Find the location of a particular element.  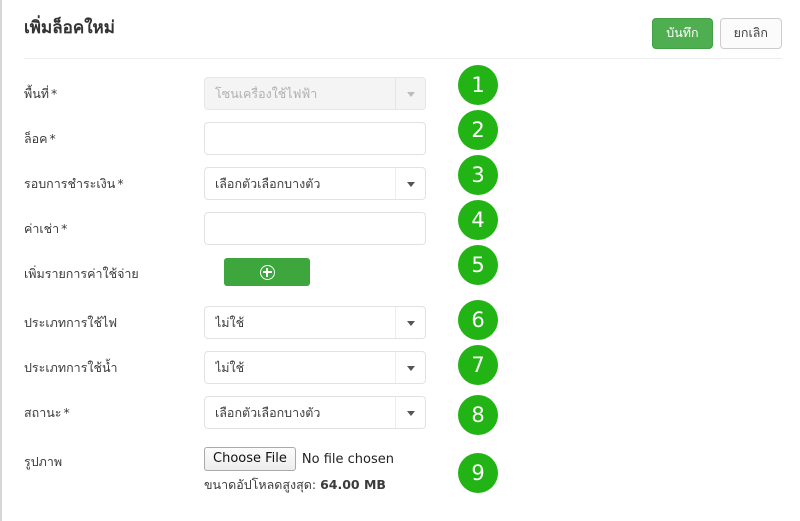

form-row: ประเภทการใช้ไฟ ไม่ใช้ is located at coordinates (401, 323).